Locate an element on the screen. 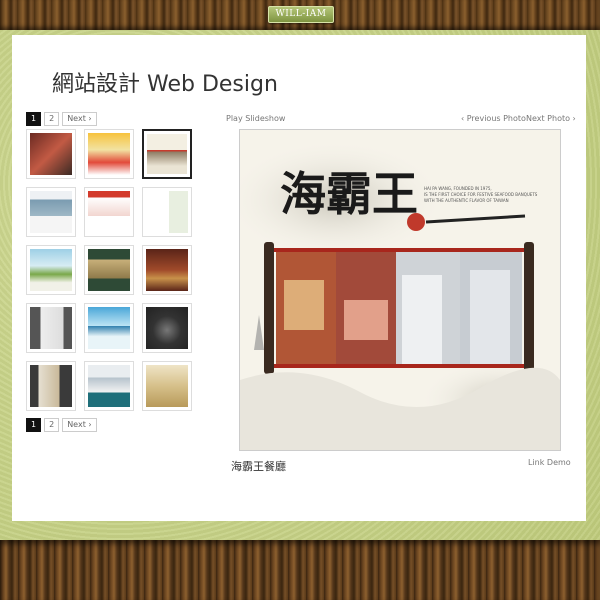 The width and height of the screenshot is (600, 600). link-demo: Link Demo is located at coordinates (549, 462).